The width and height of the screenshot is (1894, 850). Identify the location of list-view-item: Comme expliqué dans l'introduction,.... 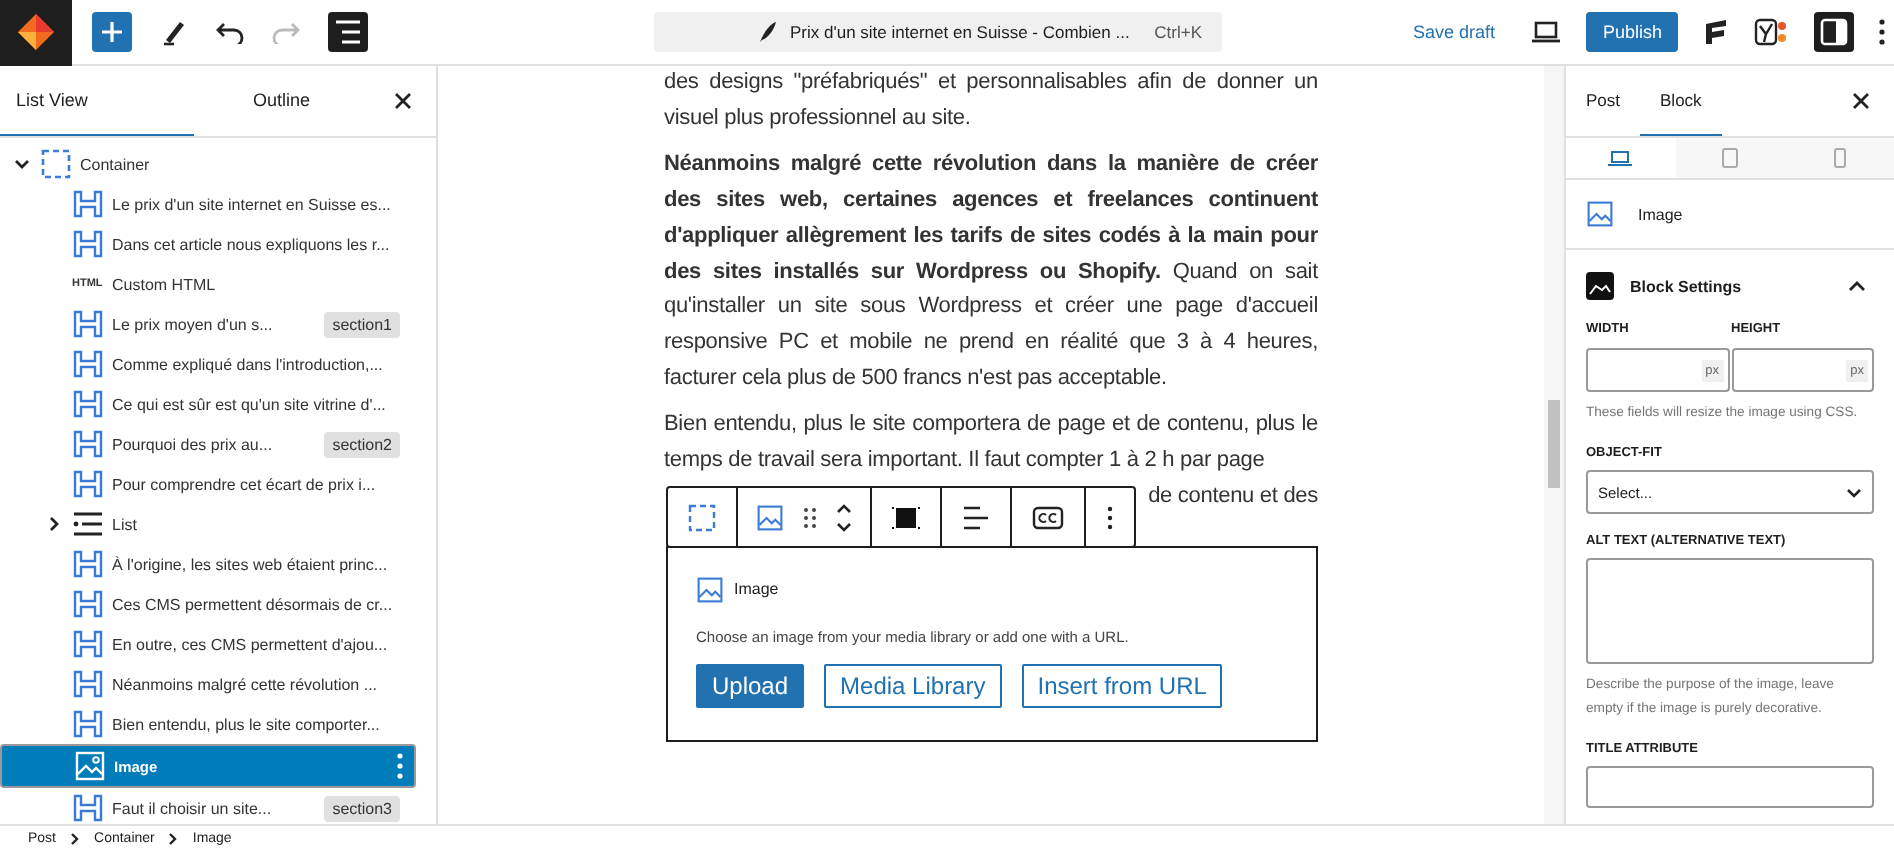
(208, 364).